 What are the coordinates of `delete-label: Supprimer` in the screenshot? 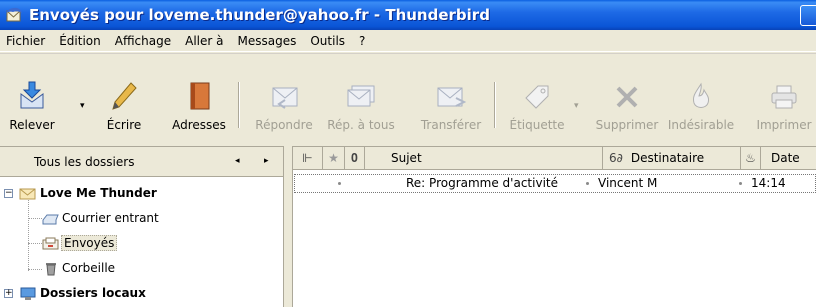 It's located at (627, 125).